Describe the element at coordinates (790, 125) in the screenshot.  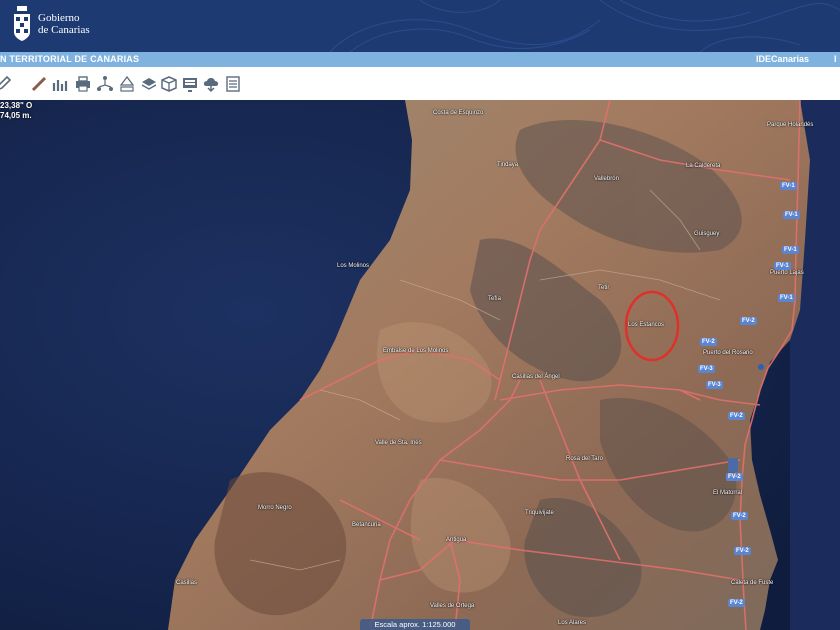
I see `place-label: Parque Holandés` at that location.